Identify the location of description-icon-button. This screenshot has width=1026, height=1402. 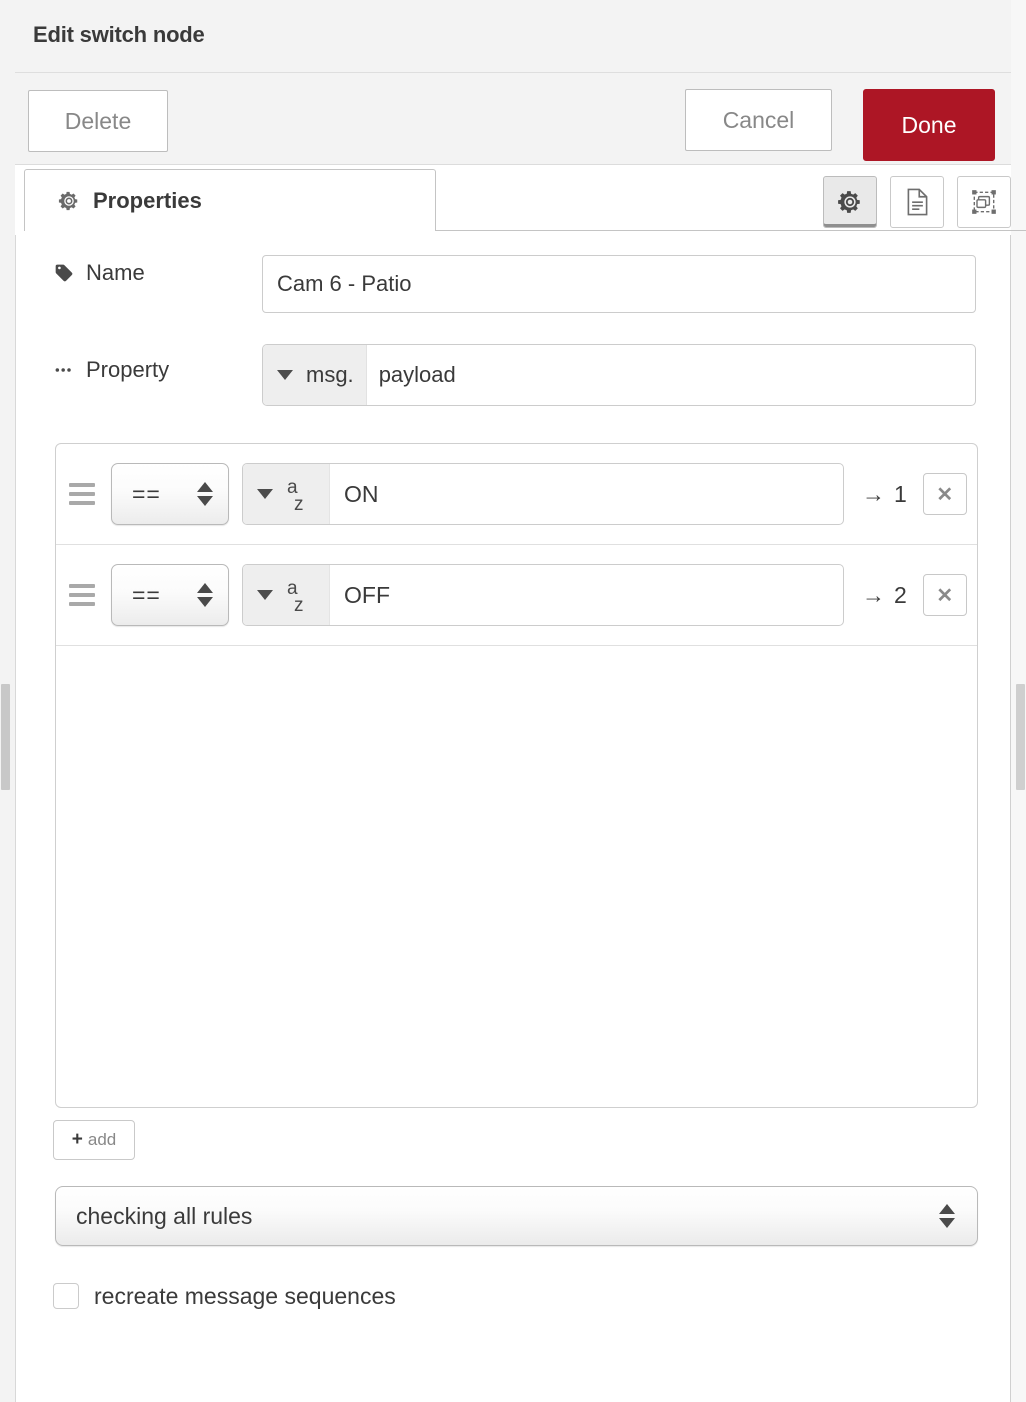
(917, 202).